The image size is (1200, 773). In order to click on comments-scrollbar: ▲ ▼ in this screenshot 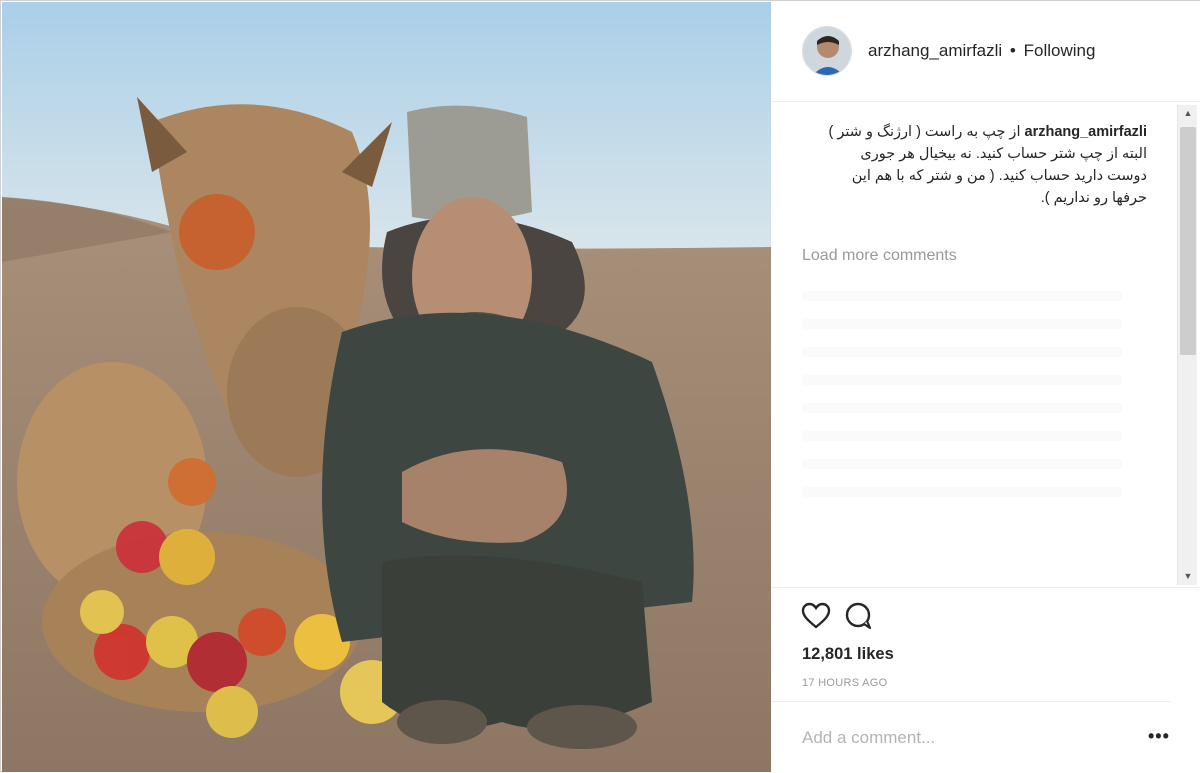, I will do `click(1187, 345)`.